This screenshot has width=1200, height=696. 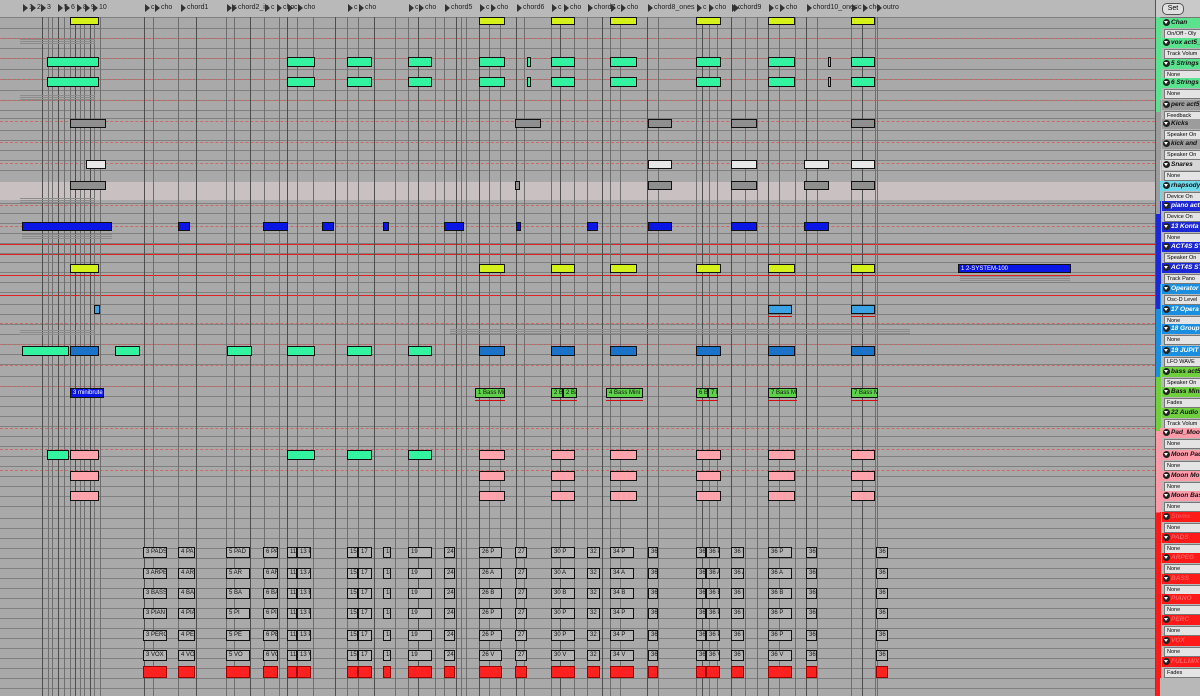 What do you see at coordinates (1178, 69) in the screenshot?
I see `track-header: 5 Strings None` at bounding box center [1178, 69].